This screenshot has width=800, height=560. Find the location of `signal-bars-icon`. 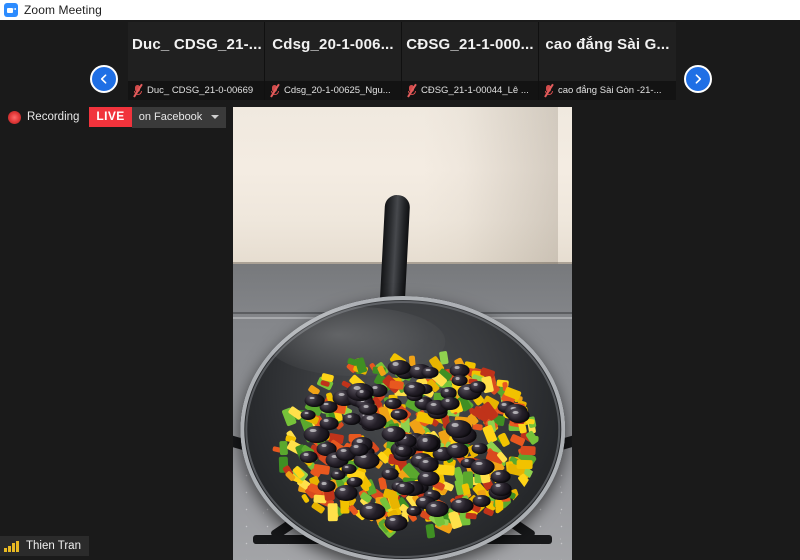

signal-bars-icon is located at coordinates (12, 546).